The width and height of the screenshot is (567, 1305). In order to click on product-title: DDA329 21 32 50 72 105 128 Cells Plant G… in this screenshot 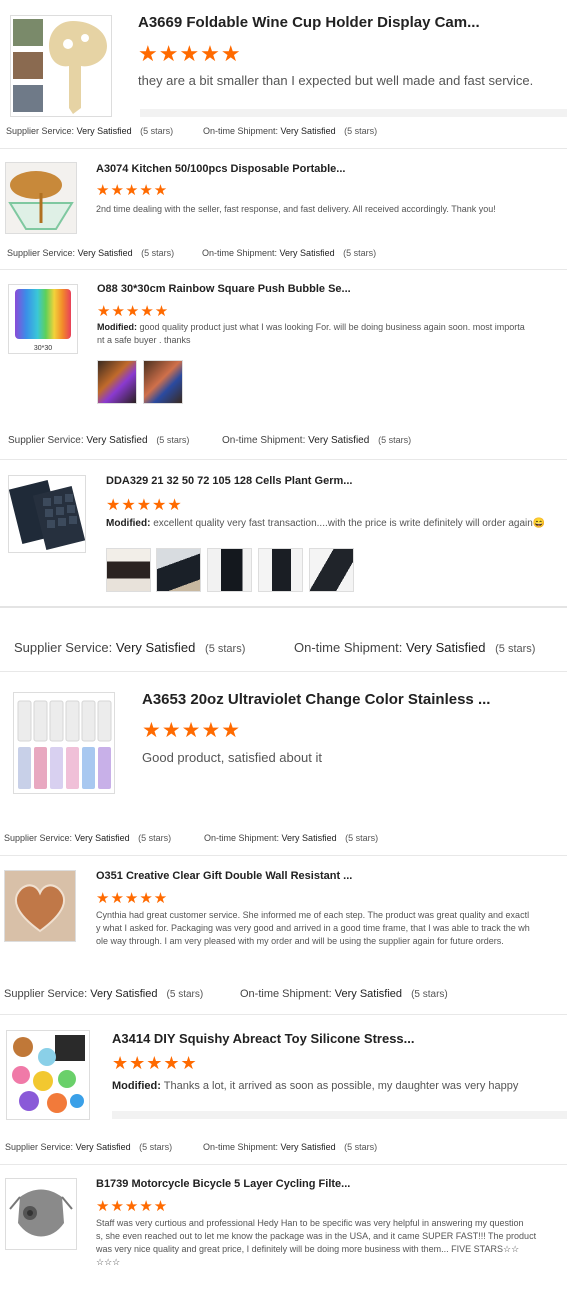, I will do `click(306, 481)`.